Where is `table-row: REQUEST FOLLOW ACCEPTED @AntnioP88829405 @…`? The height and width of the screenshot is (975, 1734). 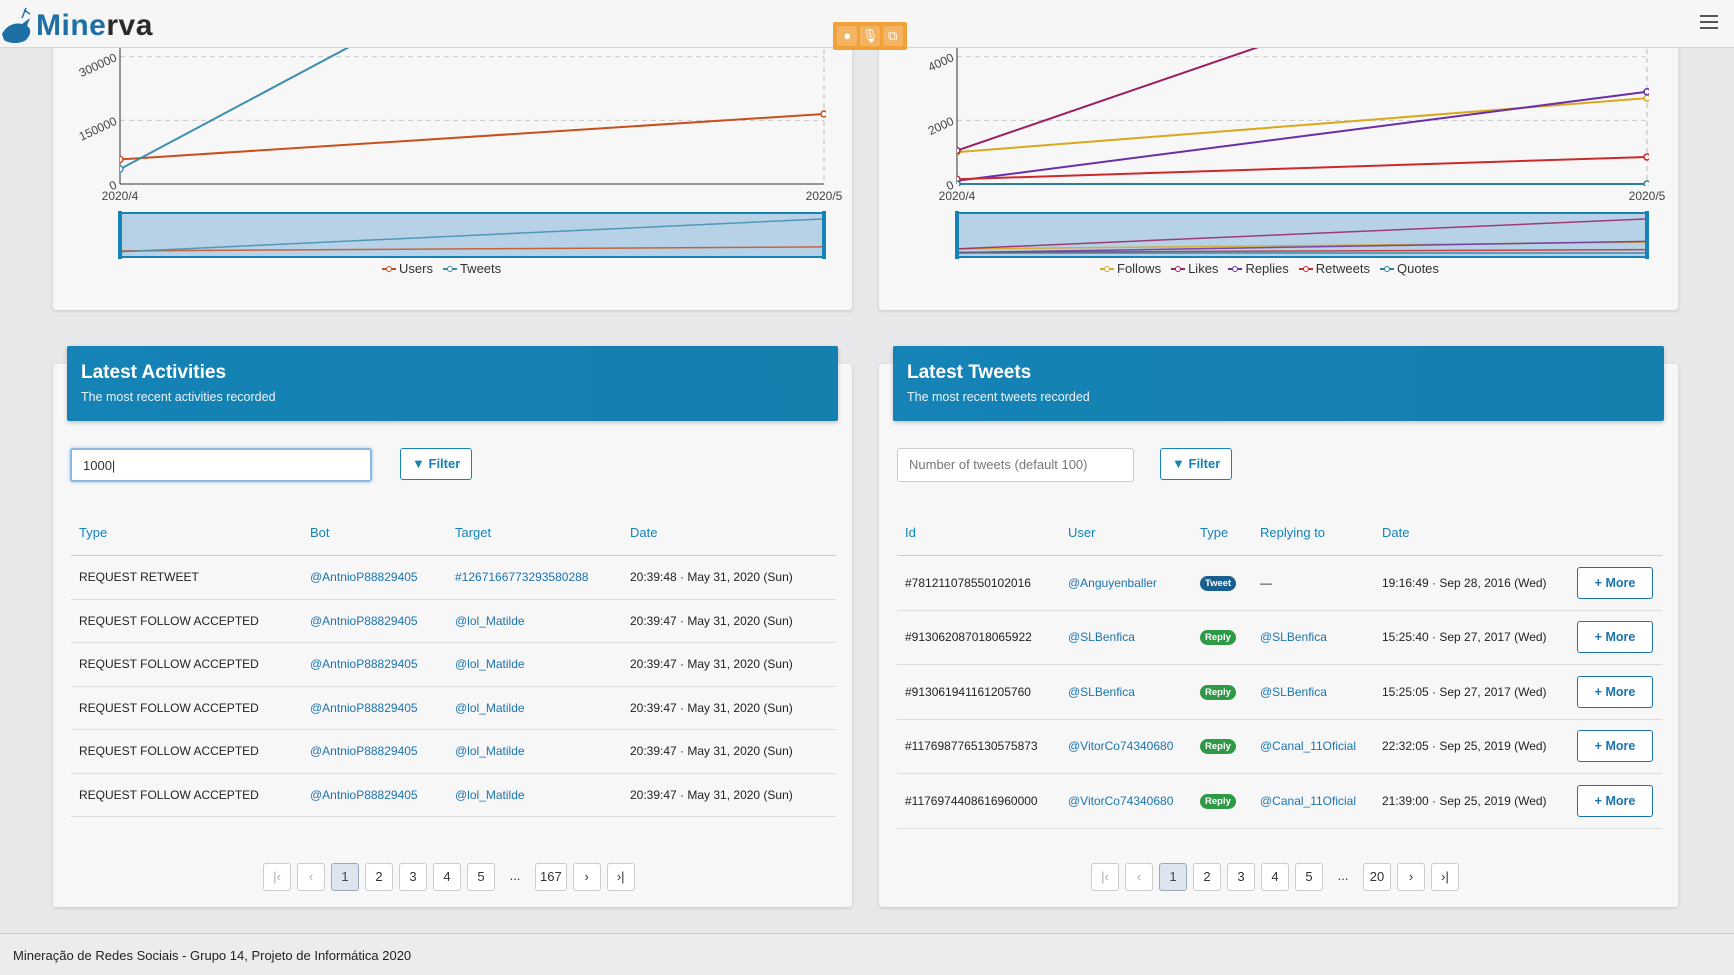 table-row: REQUEST FOLLOW ACCEPTED @AntnioP88829405 @… is located at coordinates (453, 795).